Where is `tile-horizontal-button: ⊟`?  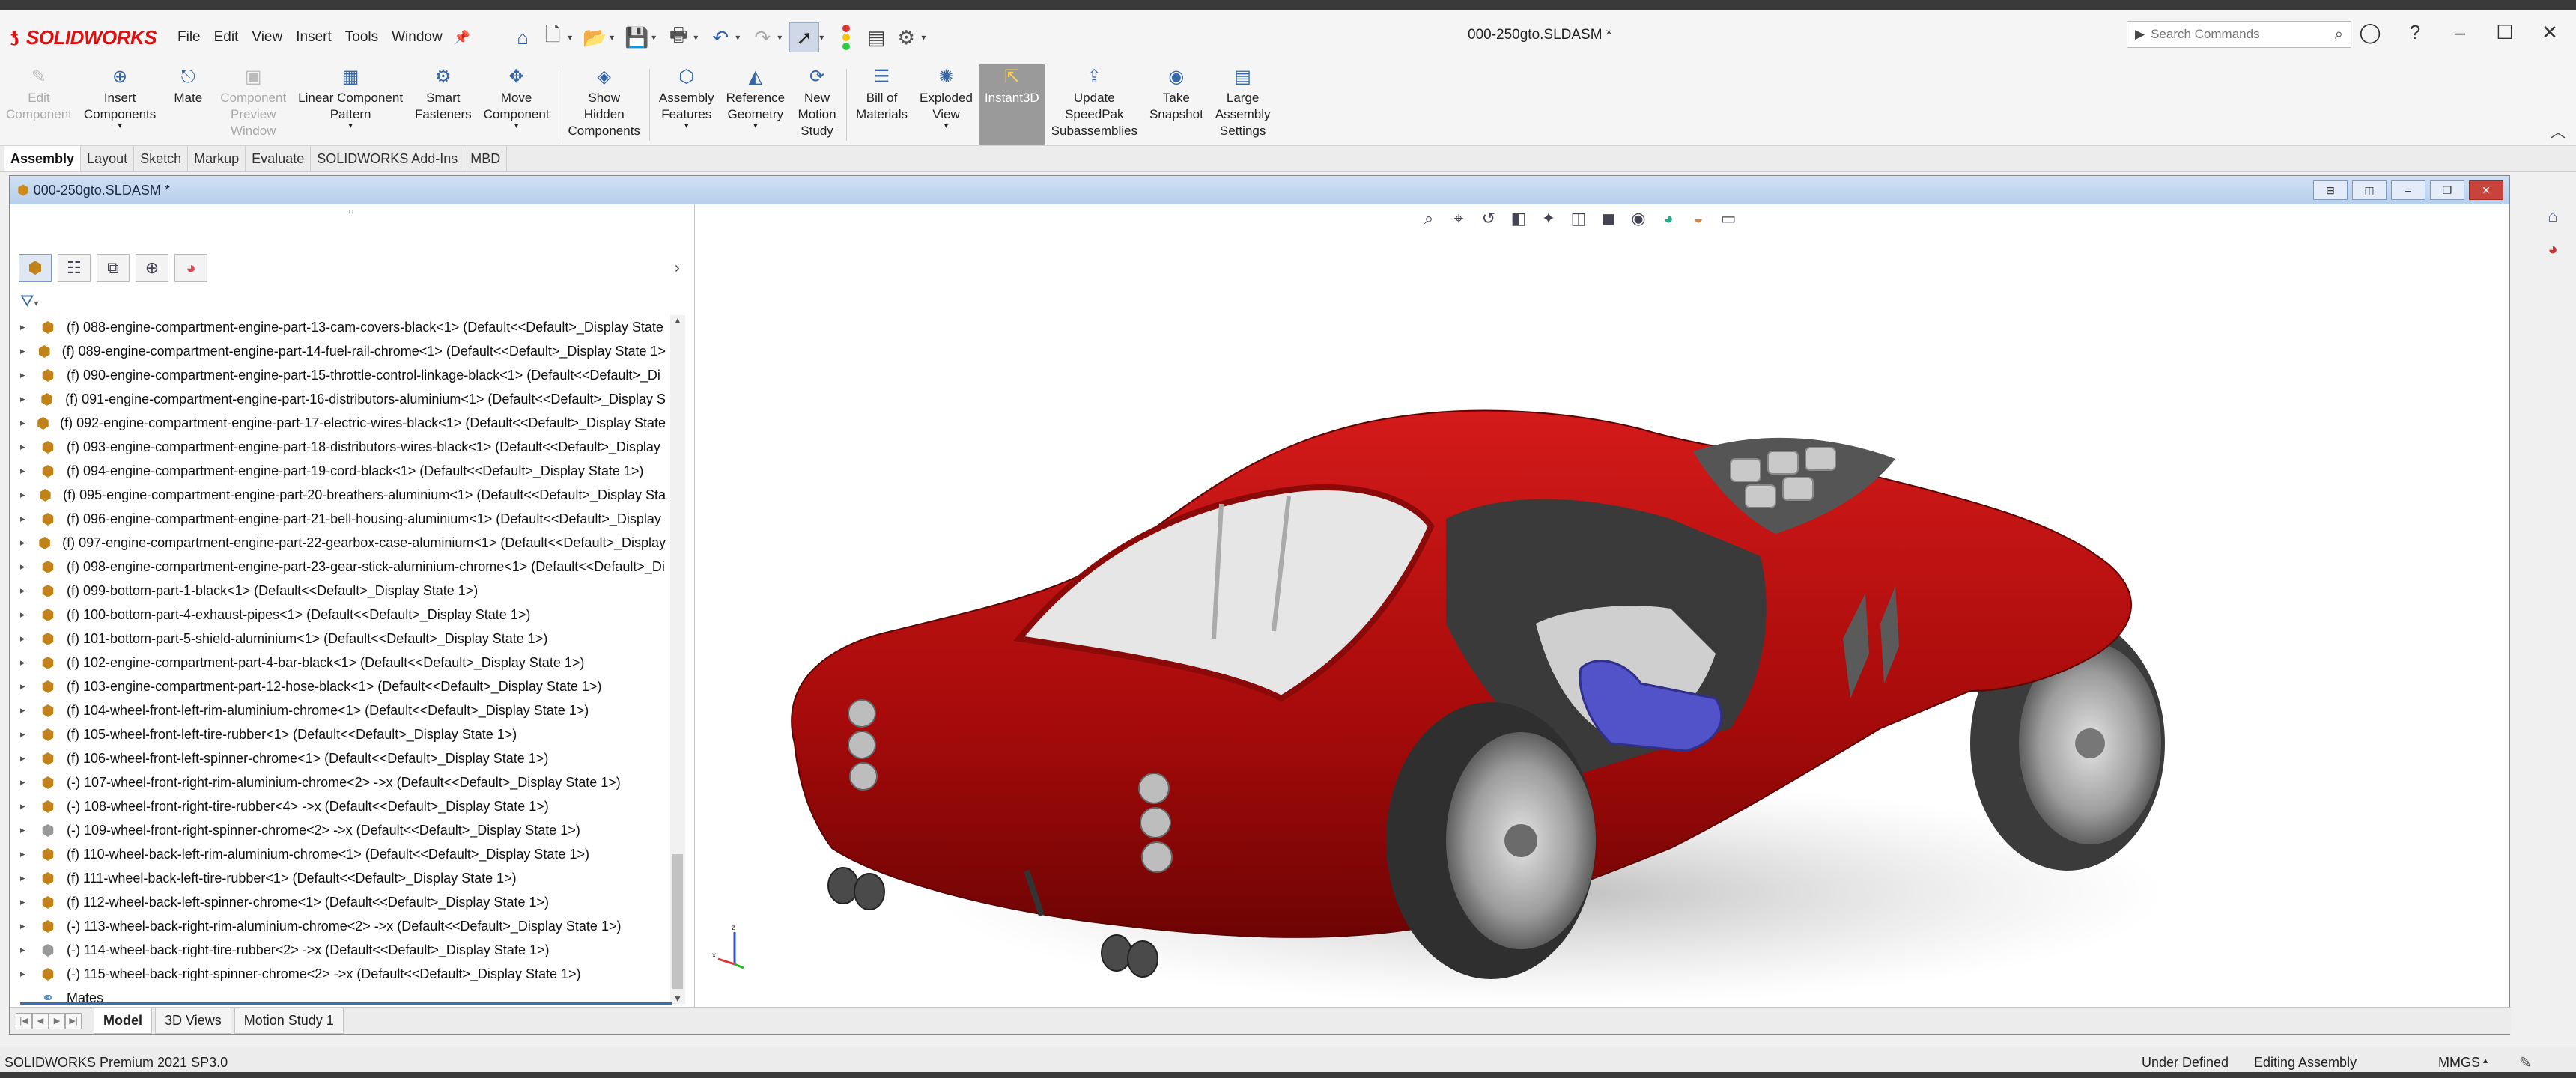 tile-horizontal-button: ⊟ is located at coordinates (2330, 190).